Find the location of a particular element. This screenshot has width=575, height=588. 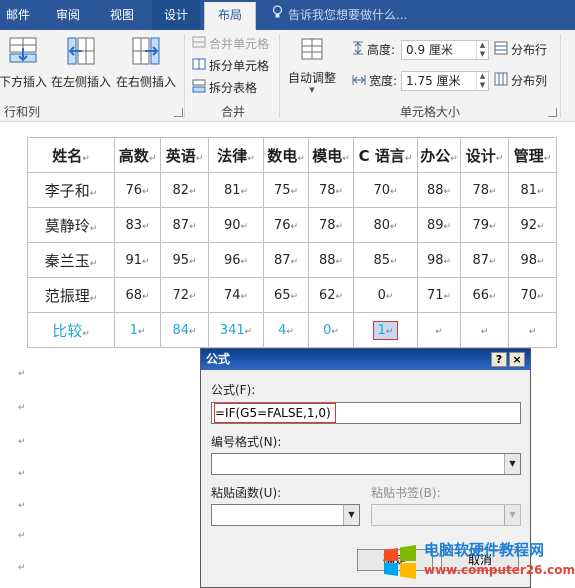

table-cell: 75↵ is located at coordinates (286, 190).